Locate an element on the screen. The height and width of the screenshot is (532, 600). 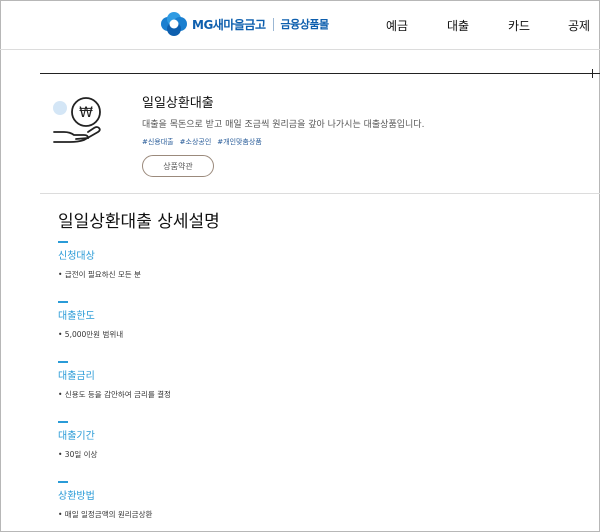
hand-coin-icon: ₩ is located at coordinates (80, 120).